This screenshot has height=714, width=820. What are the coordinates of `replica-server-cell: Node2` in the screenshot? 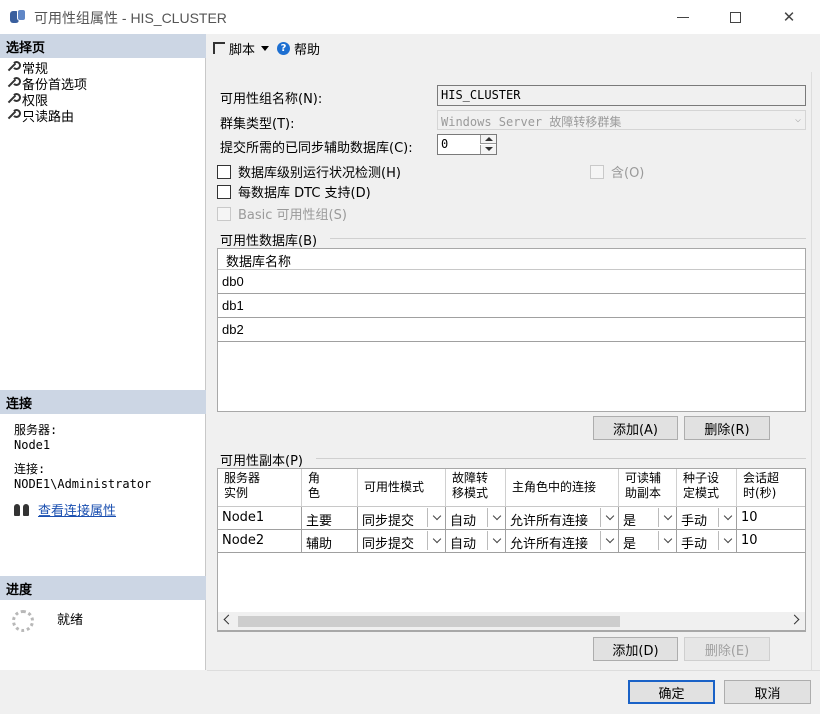 It's located at (260, 541).